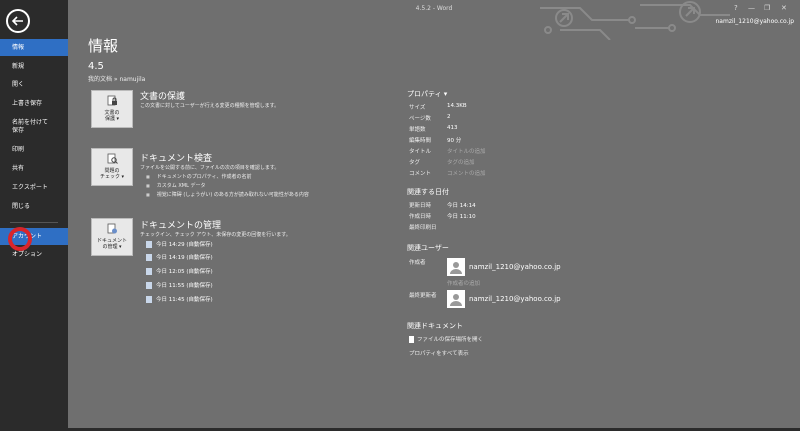  What do you see at coordinates (427, 94) in the screenshot?
I see `properties-heading: プロパティ ▾` at bounding box center [427, 94].